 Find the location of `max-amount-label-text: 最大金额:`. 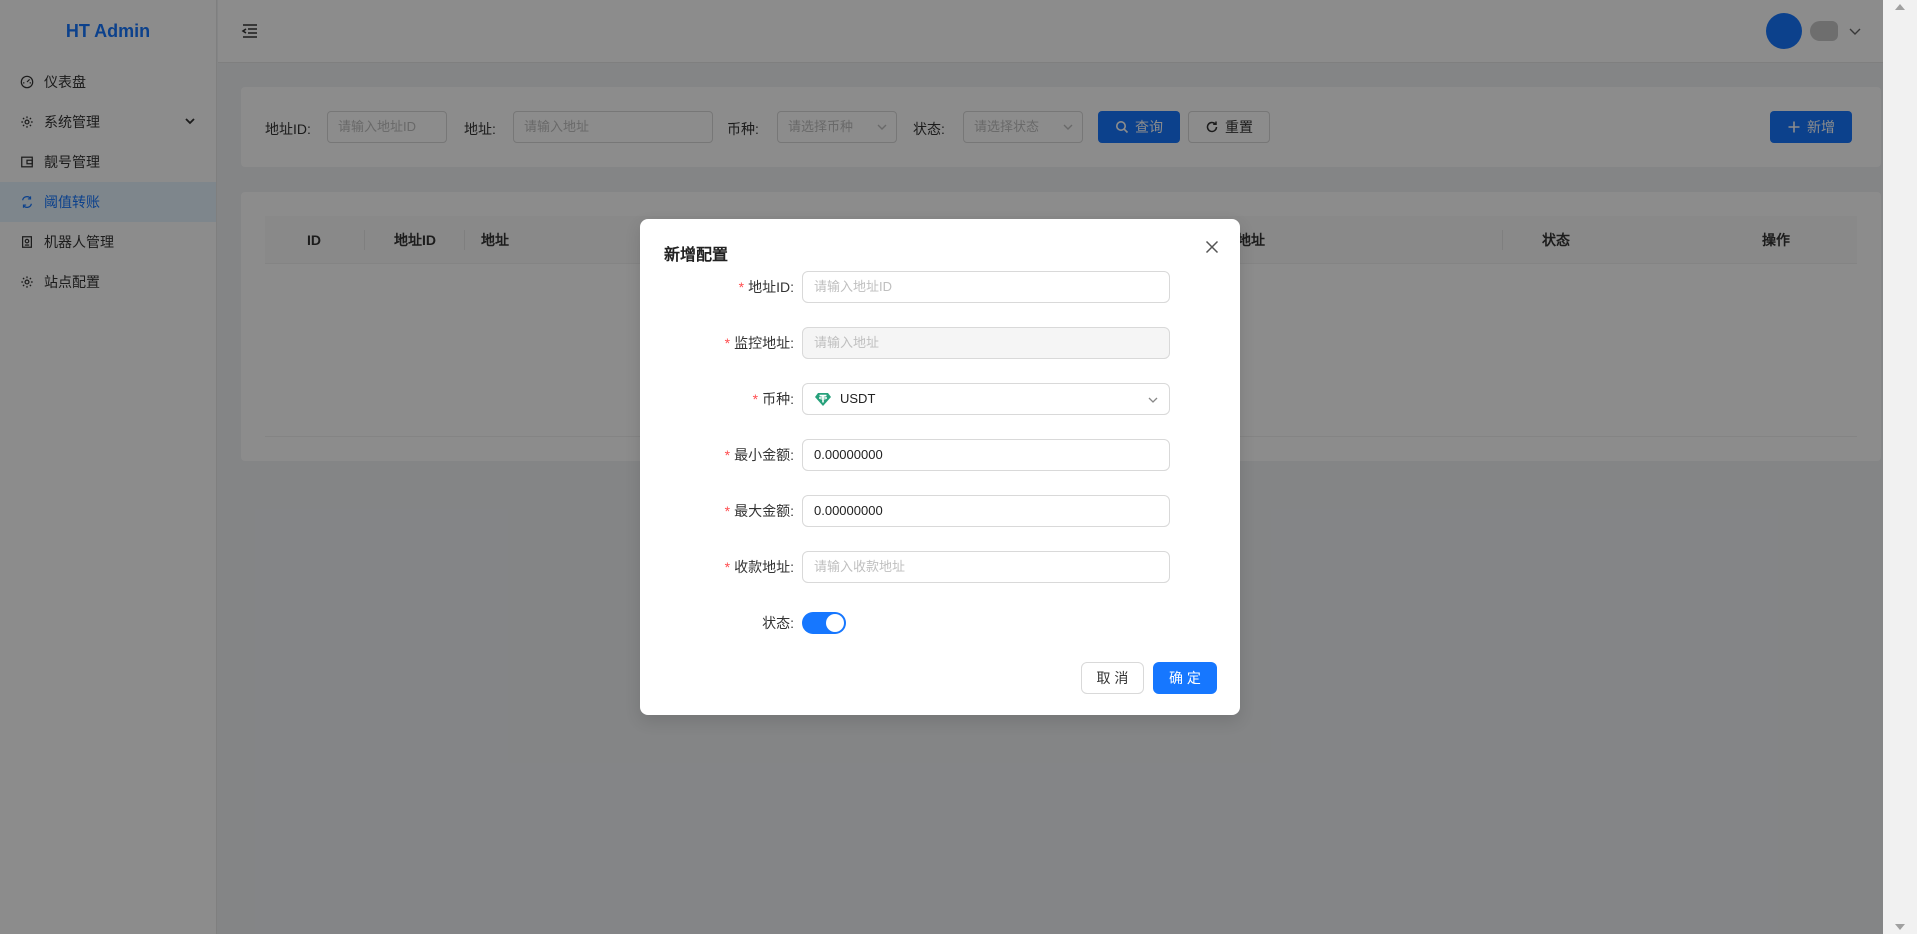

max-amount-label-text: 最大金额: is located at coordinates (764, 511).